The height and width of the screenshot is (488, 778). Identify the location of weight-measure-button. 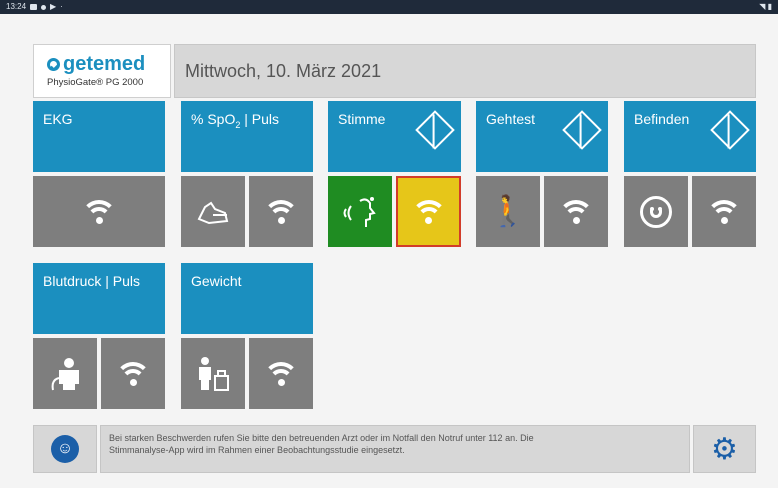
(213, 373).